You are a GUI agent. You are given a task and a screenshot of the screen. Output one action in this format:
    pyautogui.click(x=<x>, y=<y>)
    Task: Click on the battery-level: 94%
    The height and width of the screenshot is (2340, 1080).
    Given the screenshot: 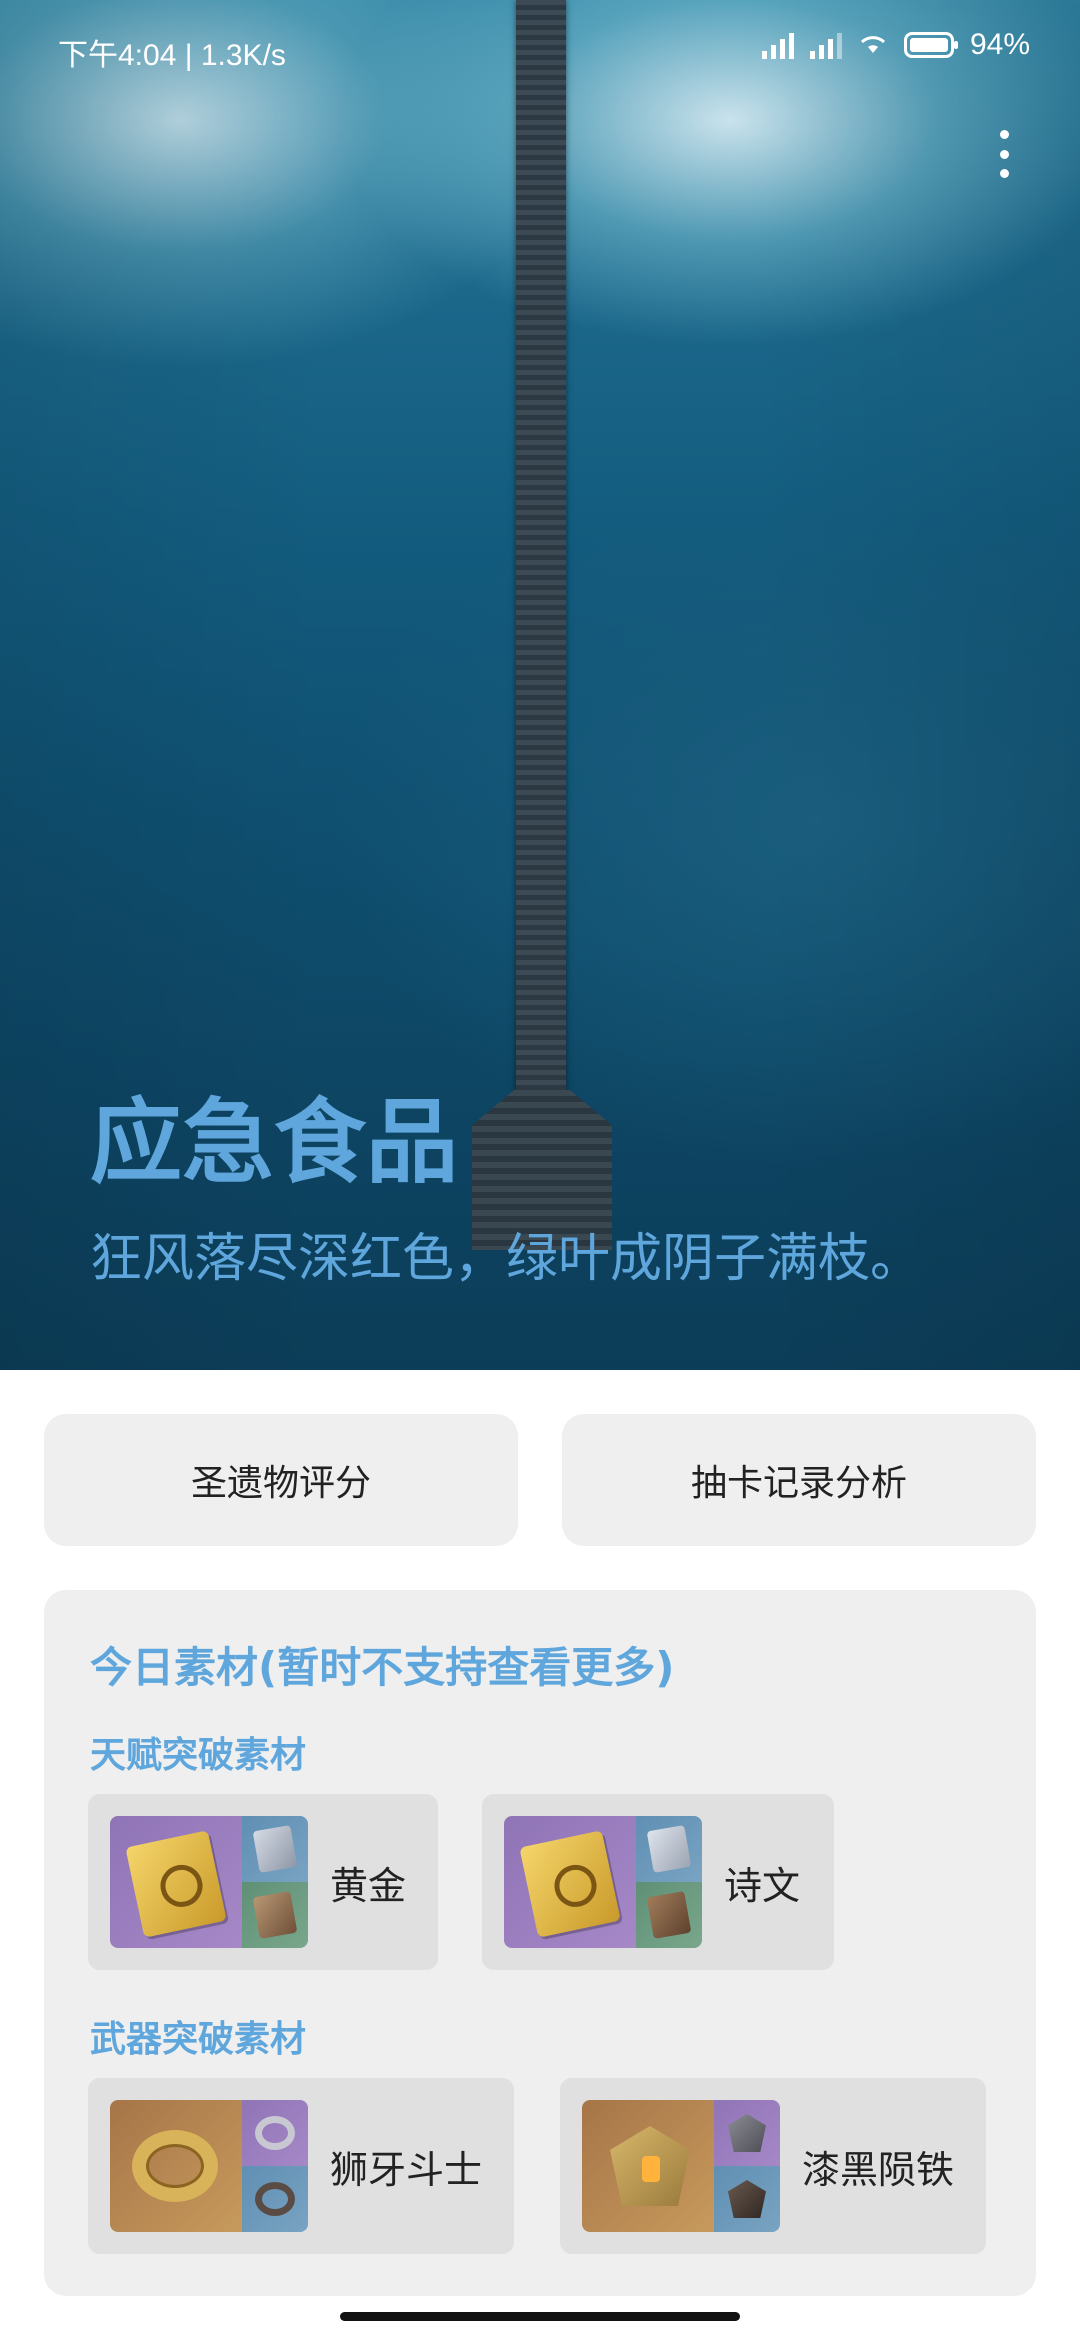 What is the action you would take?
    pyautogui.click(x=999, y=44)
    